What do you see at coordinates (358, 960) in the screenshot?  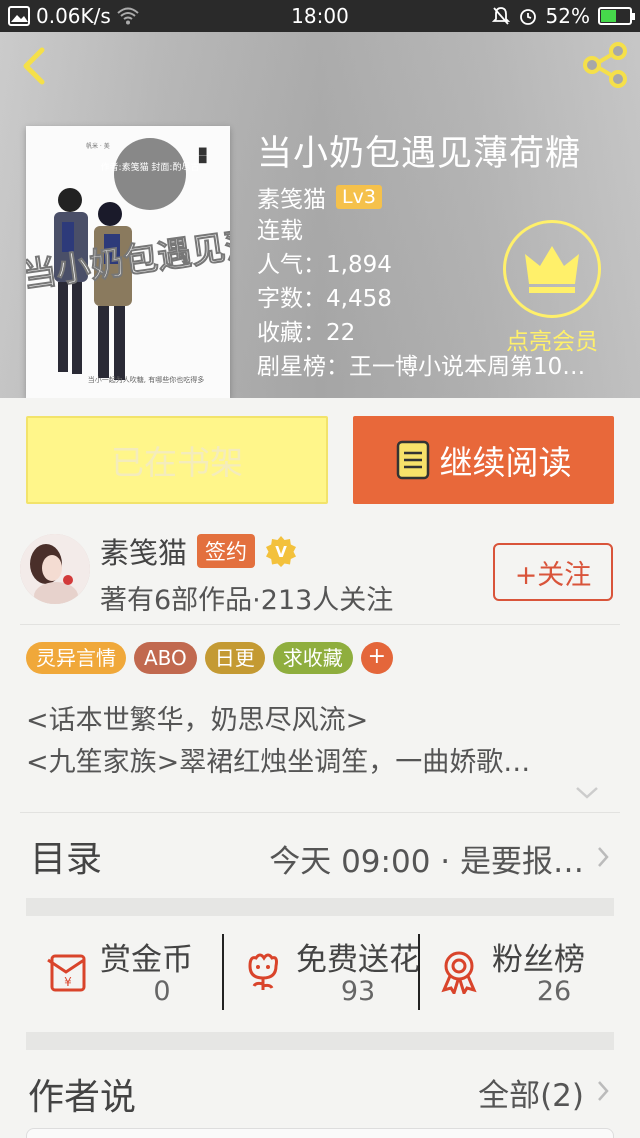 I see `stat-label: 免费送花` at bounding box center [358, 960].